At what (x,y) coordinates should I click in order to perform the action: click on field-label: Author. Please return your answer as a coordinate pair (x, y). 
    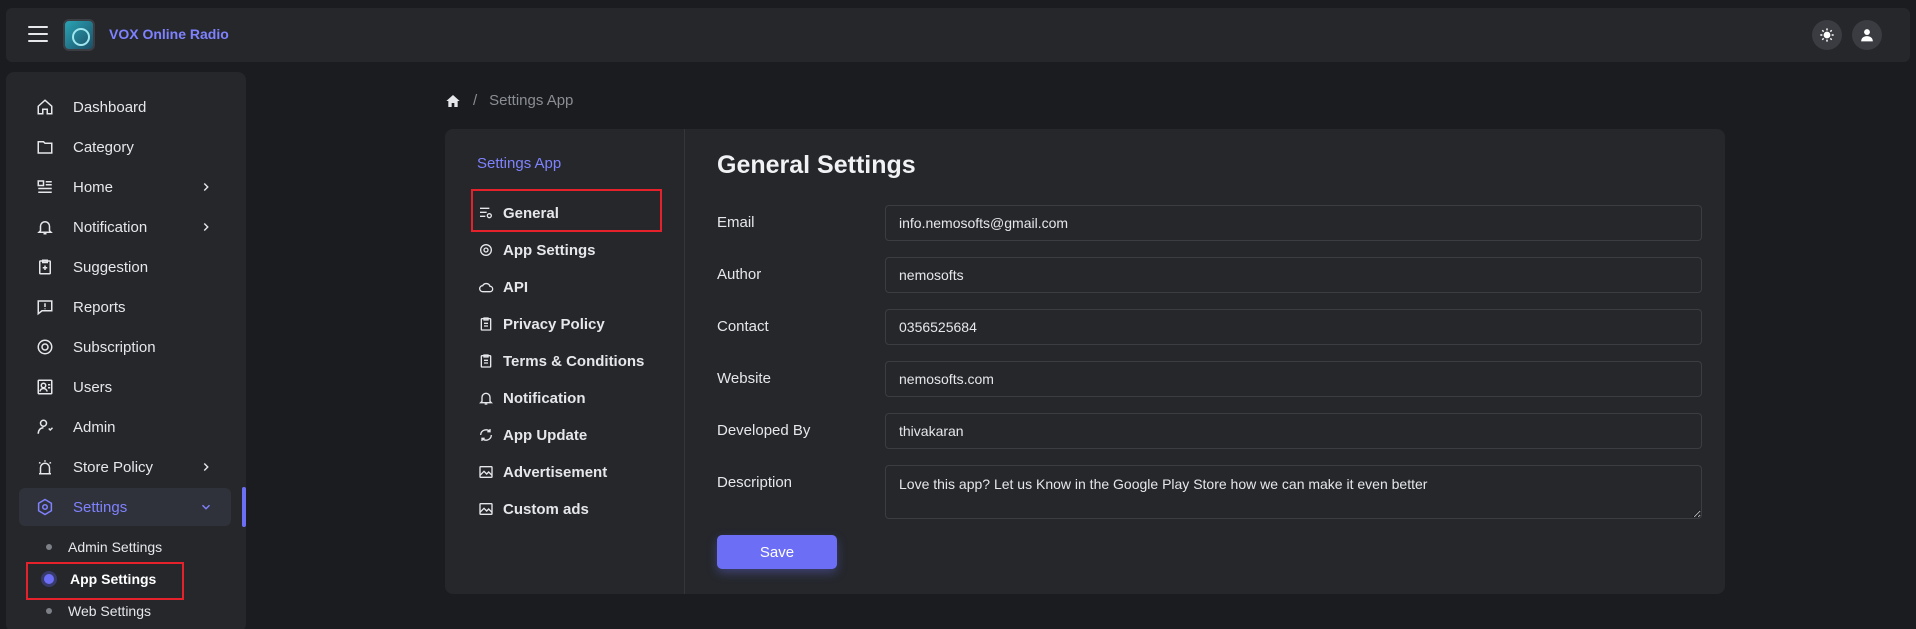
    Looking at the image, I should click on (739, 274).